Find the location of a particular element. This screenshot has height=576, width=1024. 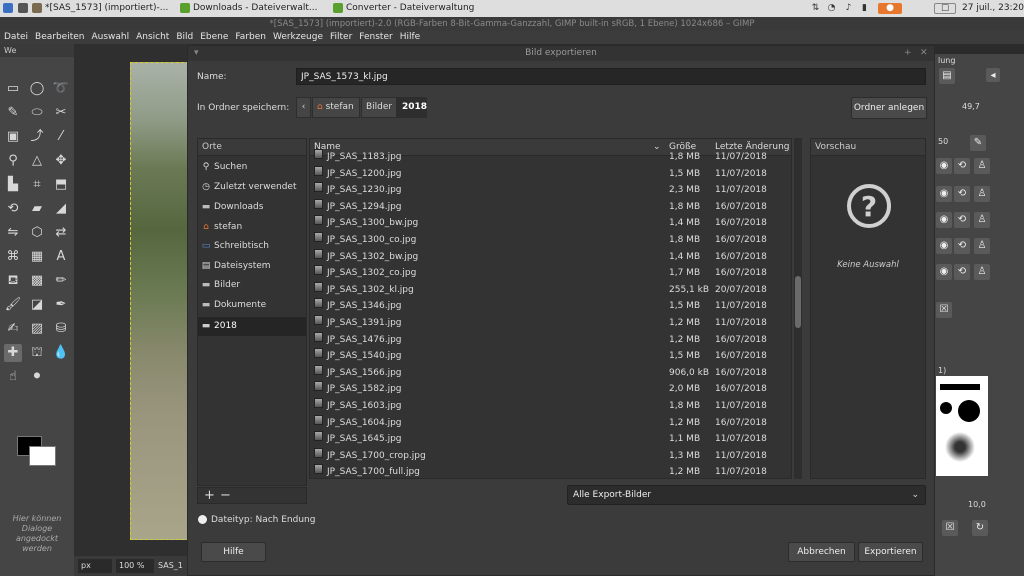

firefox-icon: ● is located at coordinates (890, 8).